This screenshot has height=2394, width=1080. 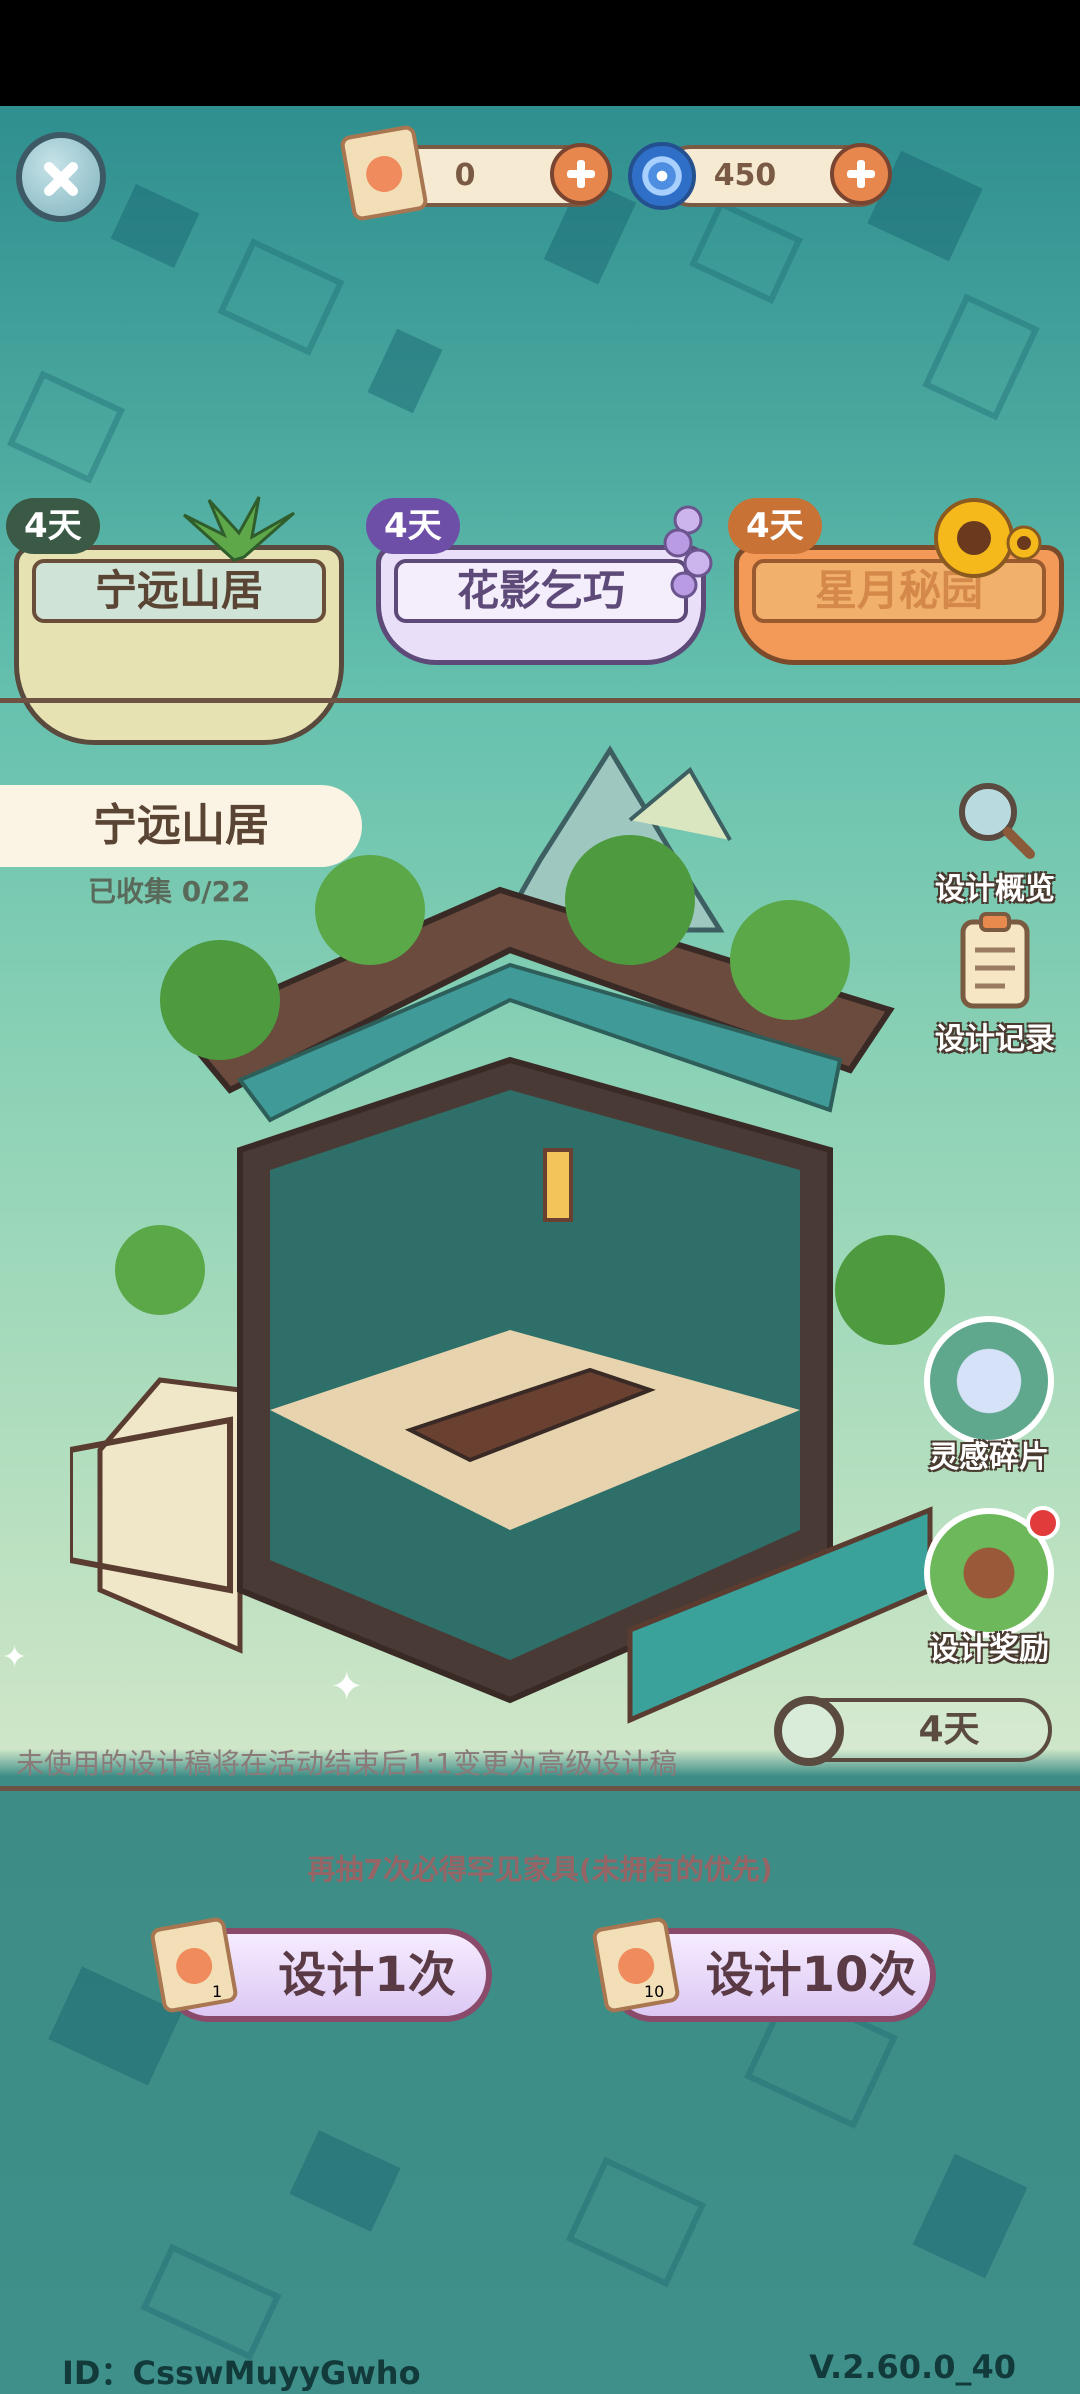 I want to click on close-button, so click(x=61, y=177).